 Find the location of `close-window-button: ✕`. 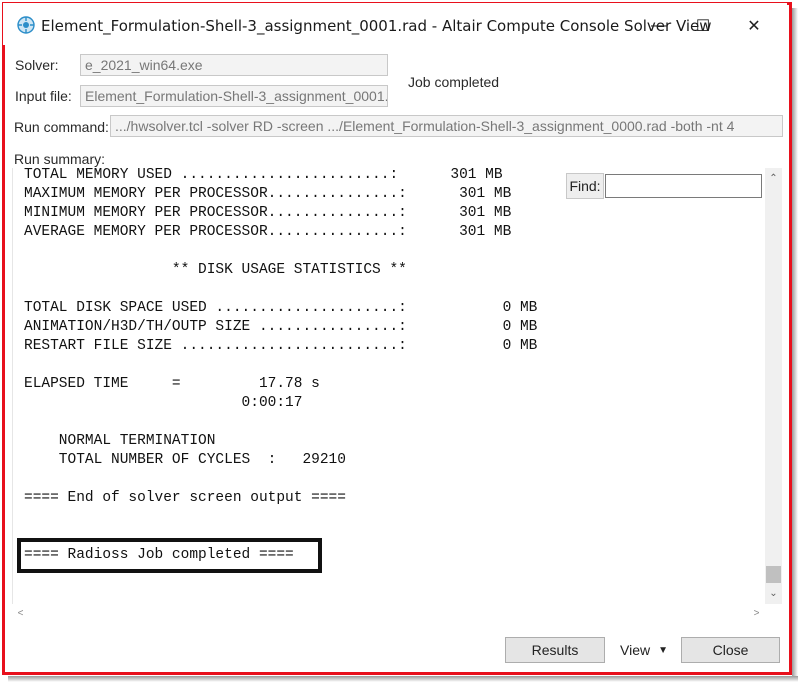

close-window-button: ✕ is located at coordinates (754, 26).